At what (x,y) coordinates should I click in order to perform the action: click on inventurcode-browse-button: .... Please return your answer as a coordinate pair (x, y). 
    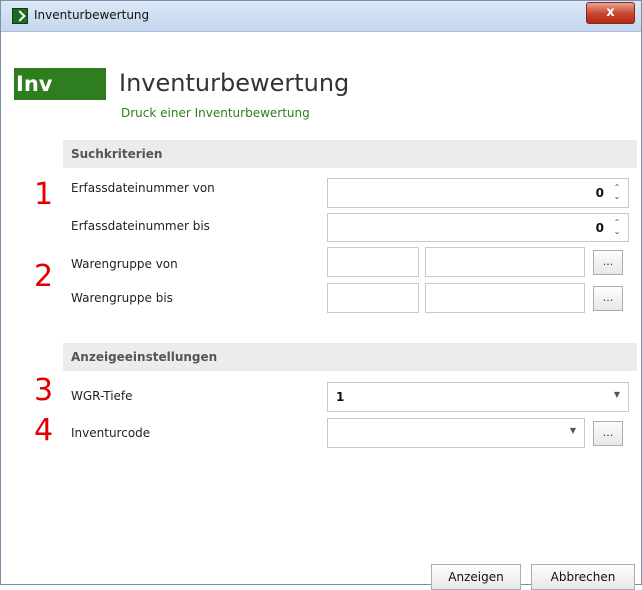
    Looking at the image, I should click on (608, 433).